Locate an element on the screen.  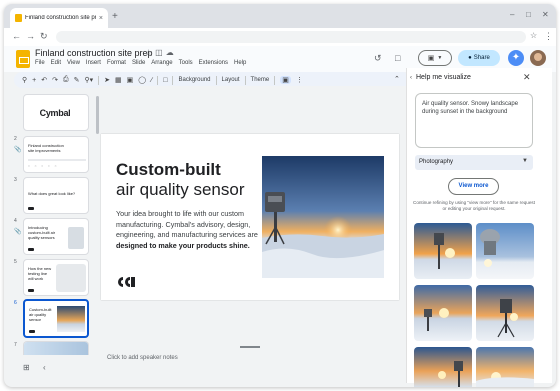
menu-view: View is located at coordinates (73, 63).